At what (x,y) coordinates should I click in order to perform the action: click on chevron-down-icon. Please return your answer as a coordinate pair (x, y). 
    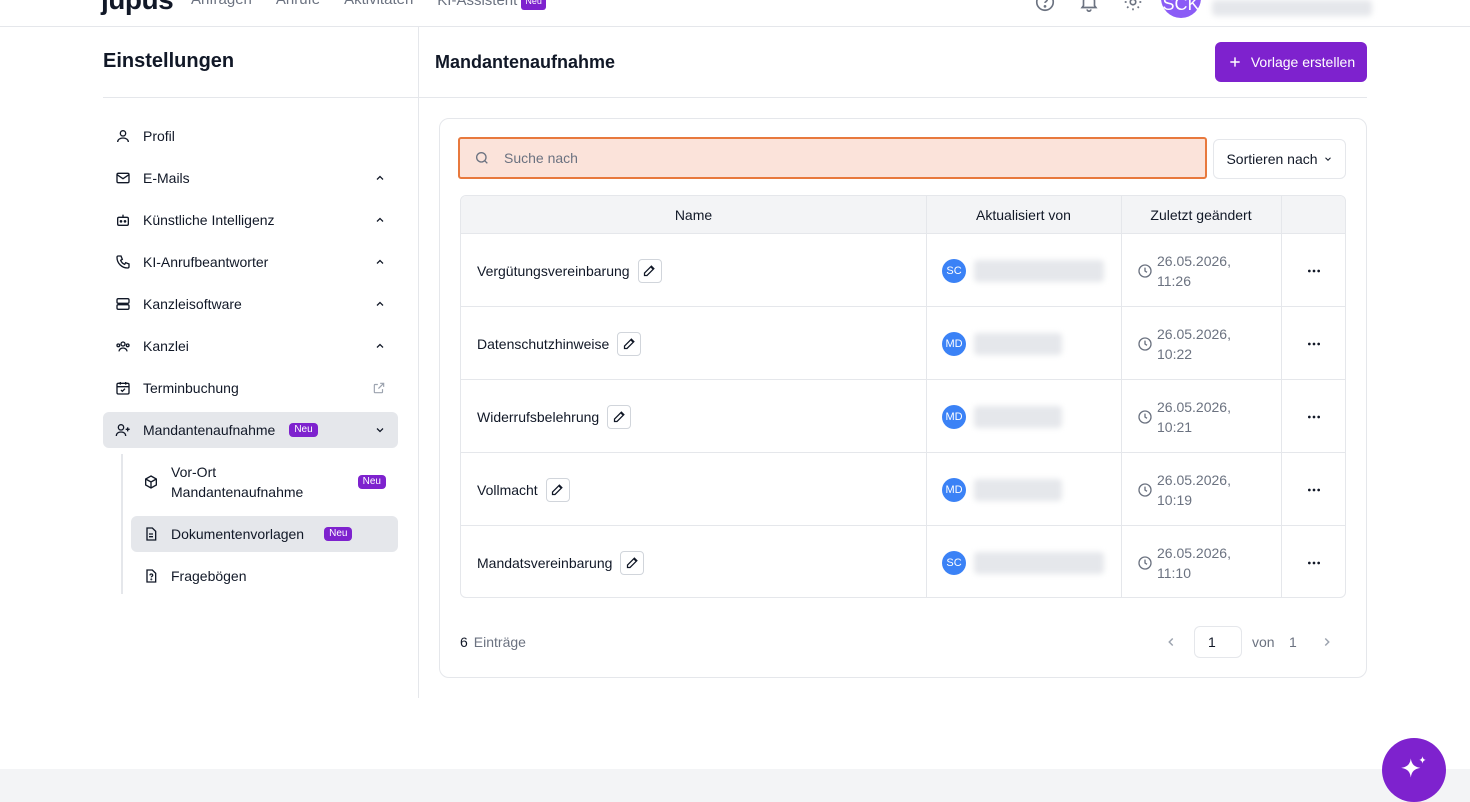
    Looking at the image, I should click on (380, 430).